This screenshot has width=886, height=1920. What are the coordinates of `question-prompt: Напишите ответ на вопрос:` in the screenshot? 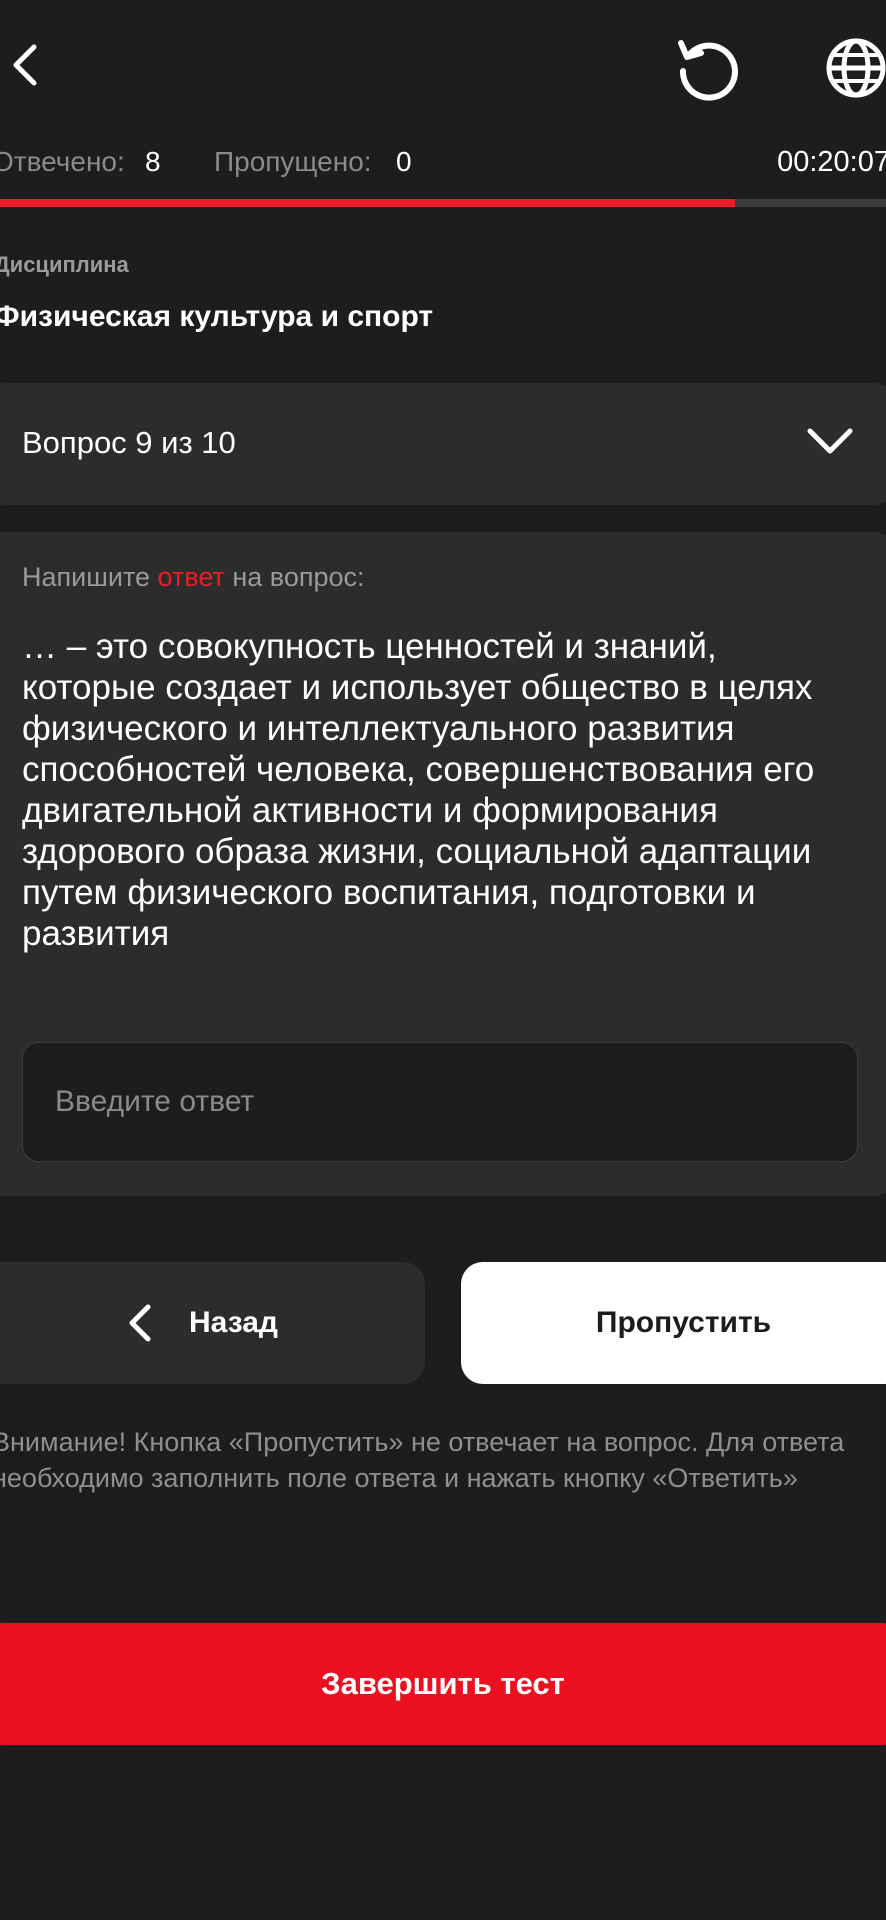 It's located at (193, 577).